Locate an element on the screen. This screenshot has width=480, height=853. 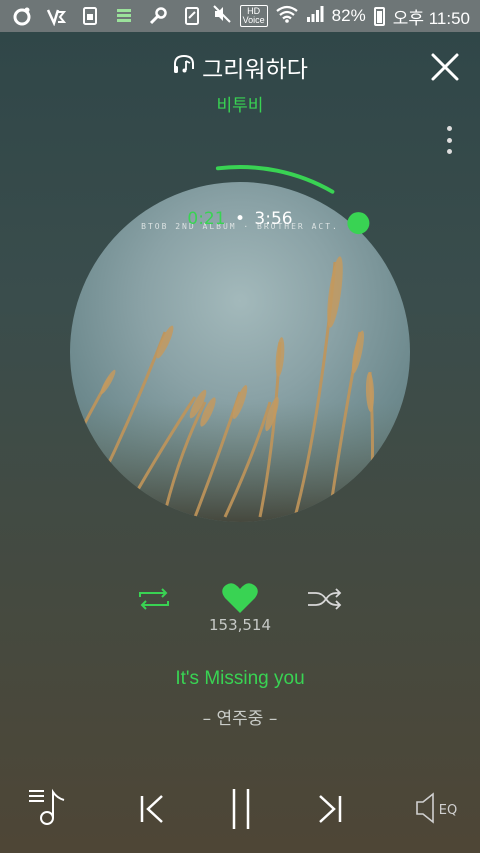
clock: 오후 11:50 is located at coordinates (431, 18).